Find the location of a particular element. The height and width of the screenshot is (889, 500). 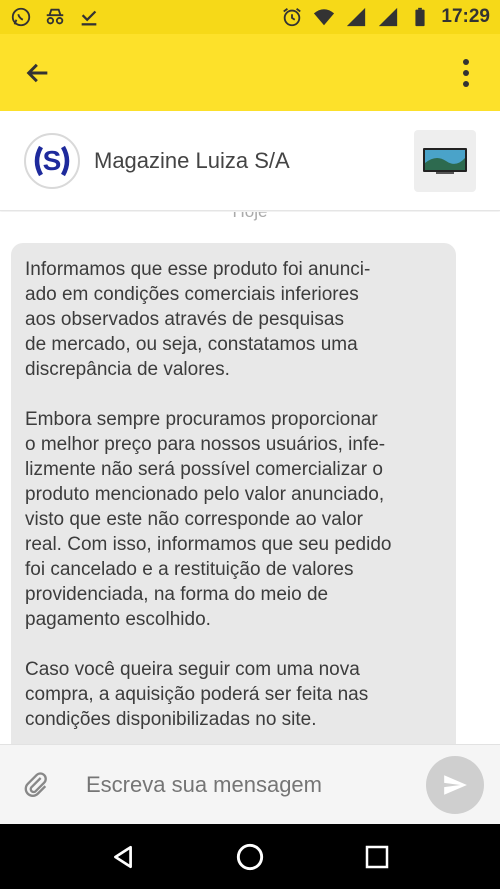

message-input is located at coordinates (256, 784).